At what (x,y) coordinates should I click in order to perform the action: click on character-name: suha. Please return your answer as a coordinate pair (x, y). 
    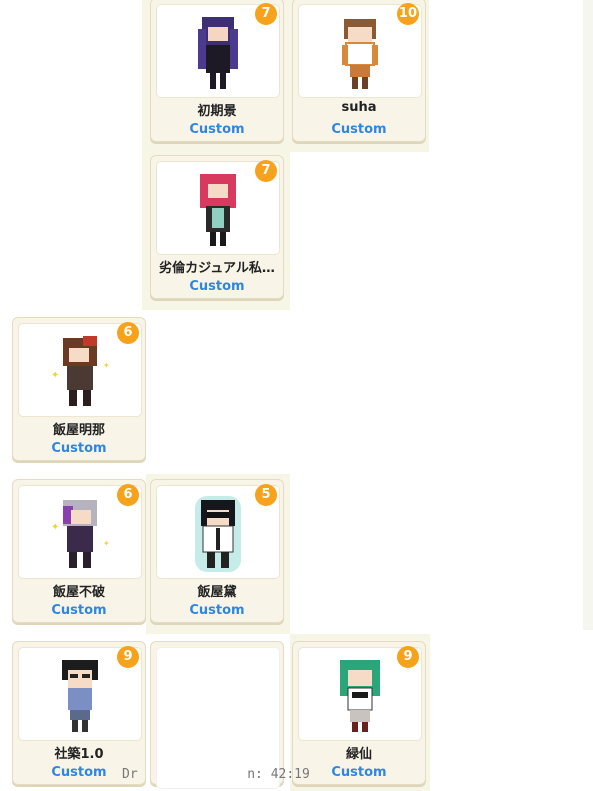
    Looking at the image, I should click on (359, 107).